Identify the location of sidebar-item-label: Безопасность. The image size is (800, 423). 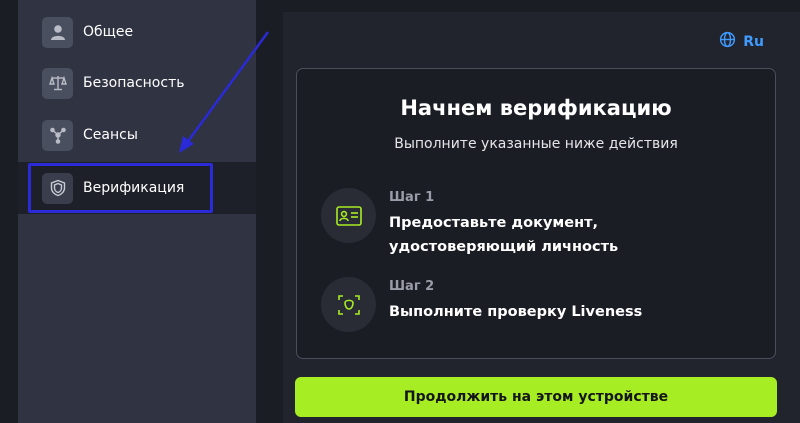
(134, 83).